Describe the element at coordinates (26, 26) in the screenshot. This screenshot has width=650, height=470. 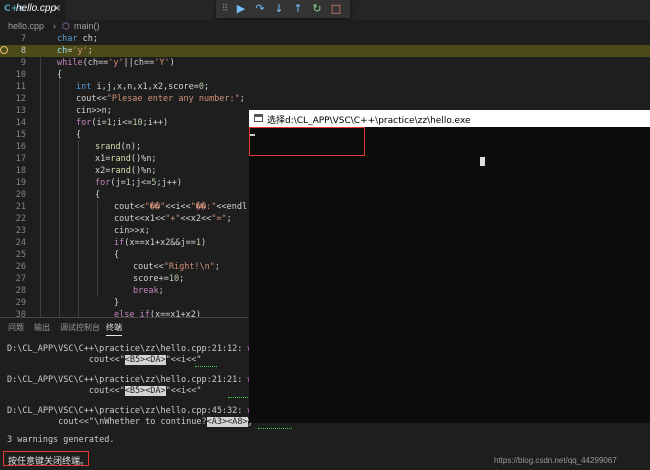
I see `breadcrumb-file: hello.cpp` at that location.